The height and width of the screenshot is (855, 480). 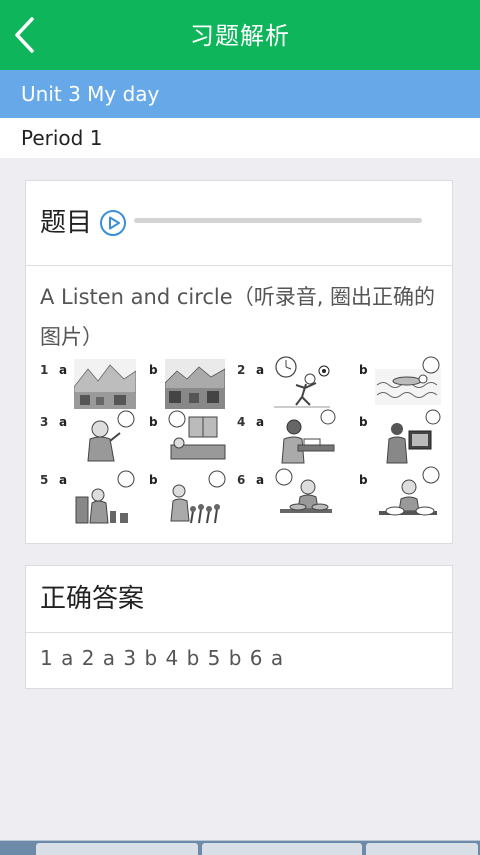 I want to click on question-text: A Listen and circle（听录音, 圈出正确的图片）, so click(x=238, y=317).